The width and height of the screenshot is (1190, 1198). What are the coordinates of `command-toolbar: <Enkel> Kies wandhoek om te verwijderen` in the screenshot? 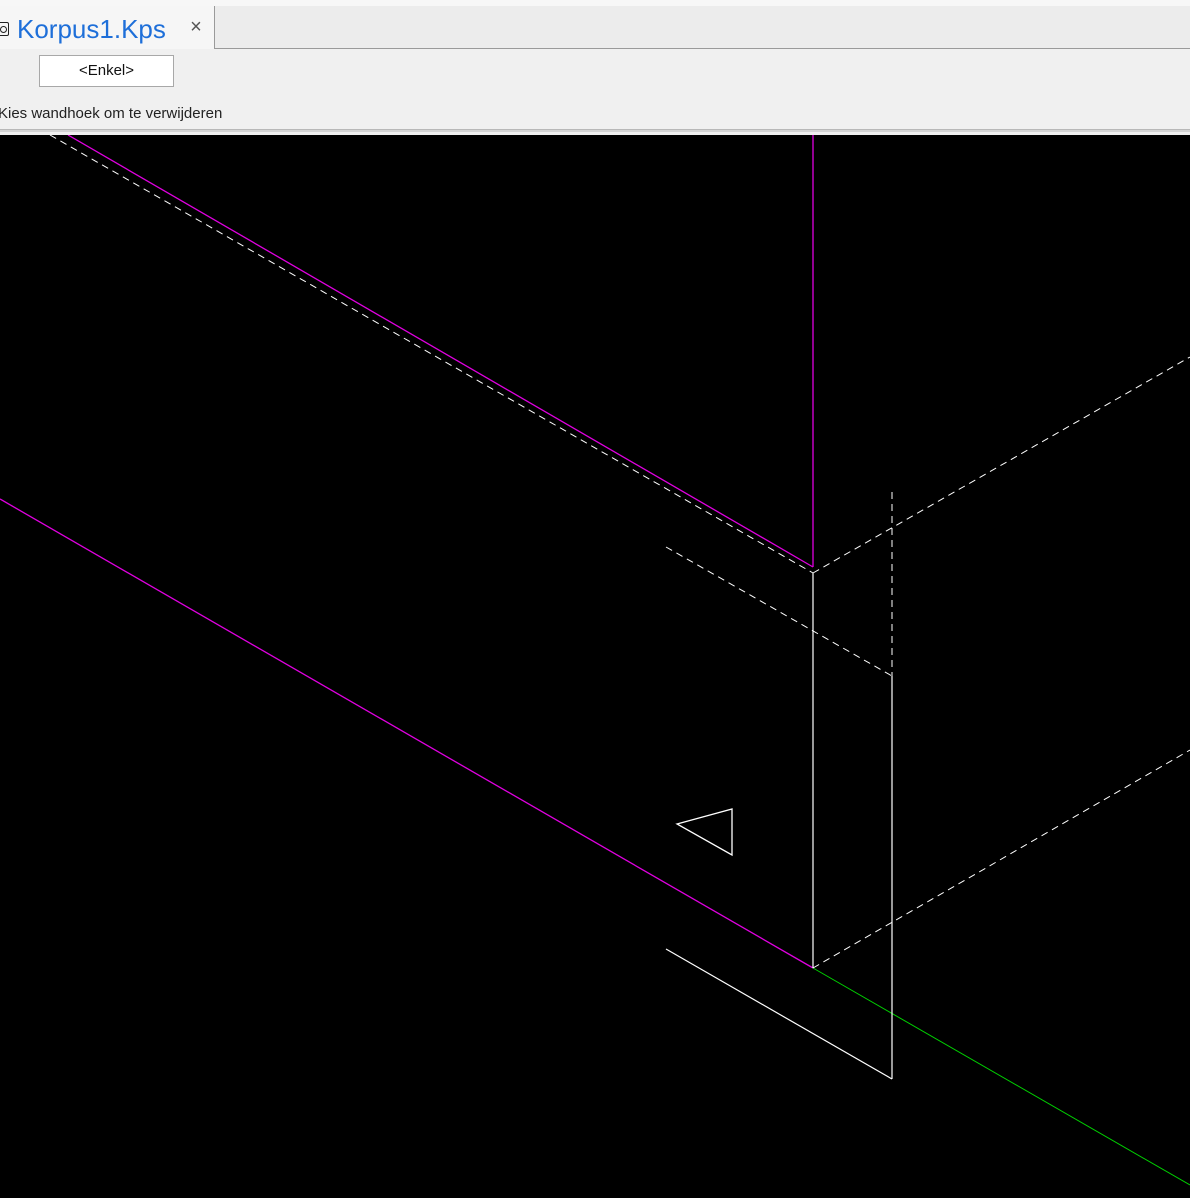 It's located at (595, 89).